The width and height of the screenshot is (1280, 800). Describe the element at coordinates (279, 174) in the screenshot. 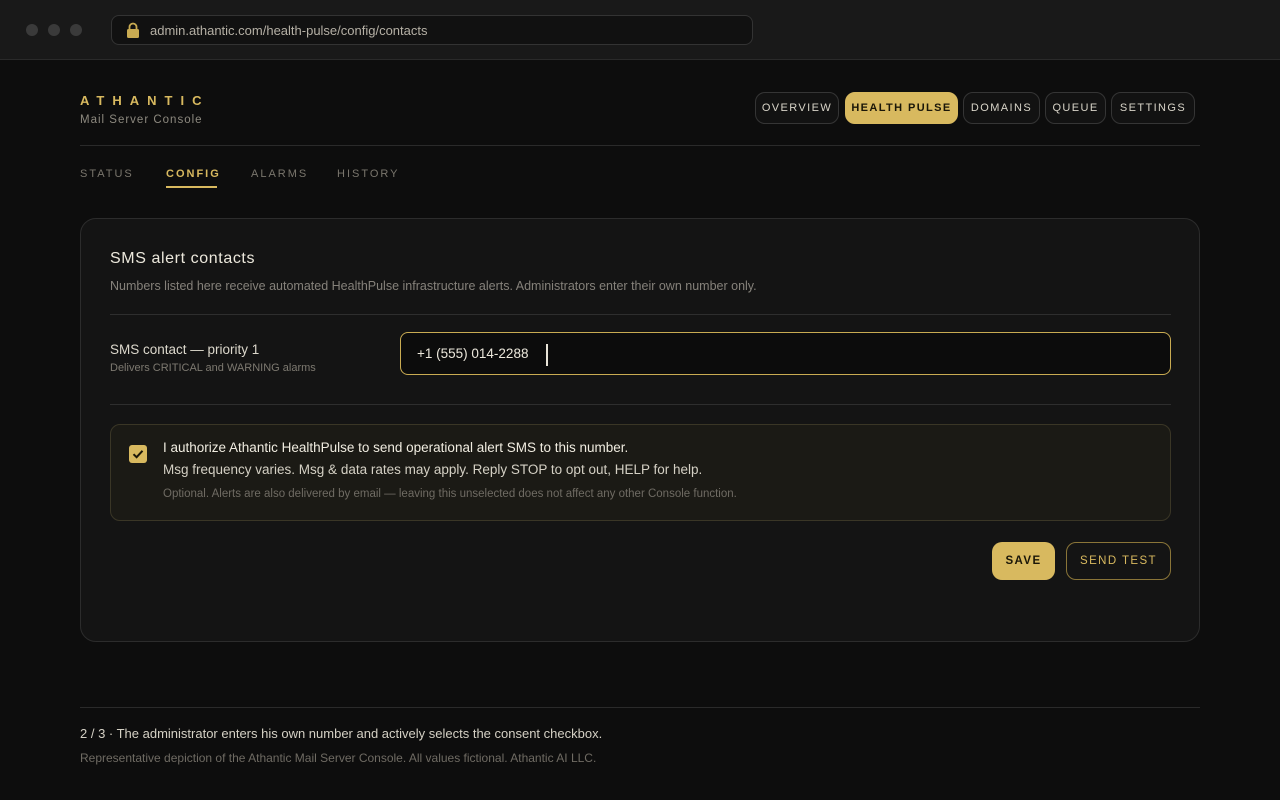

I see `tab-alarms: ALARMS` at that location.